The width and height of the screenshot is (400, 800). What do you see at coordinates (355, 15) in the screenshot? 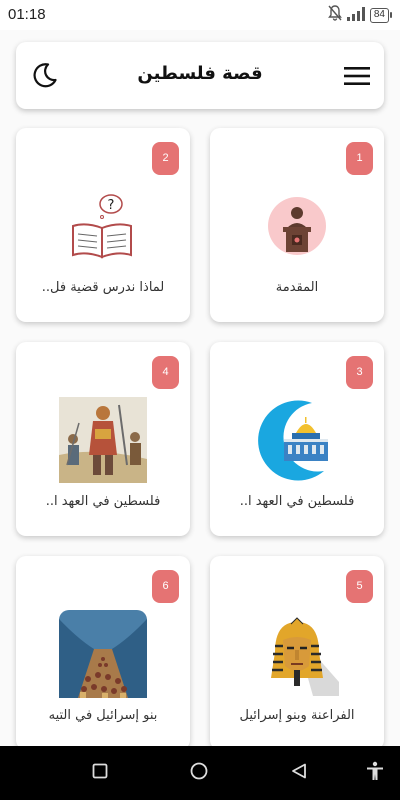
I see `signal-icon` at bounding box center [355, 15].